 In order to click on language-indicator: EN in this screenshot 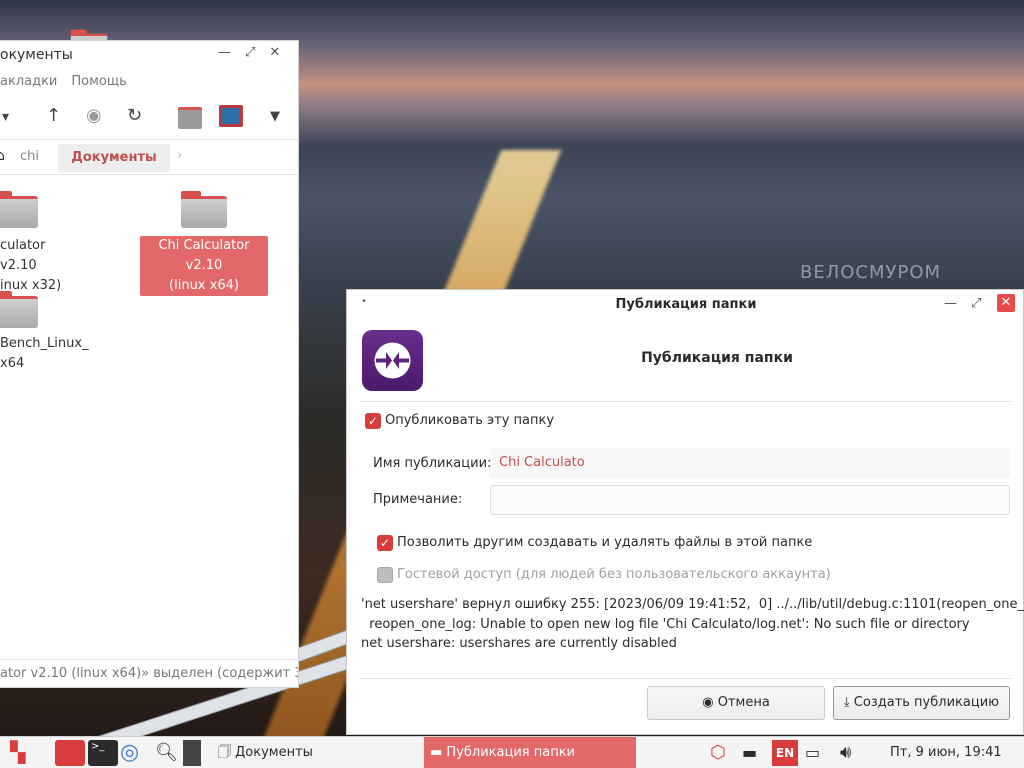, I will do `click(785, 753)`.